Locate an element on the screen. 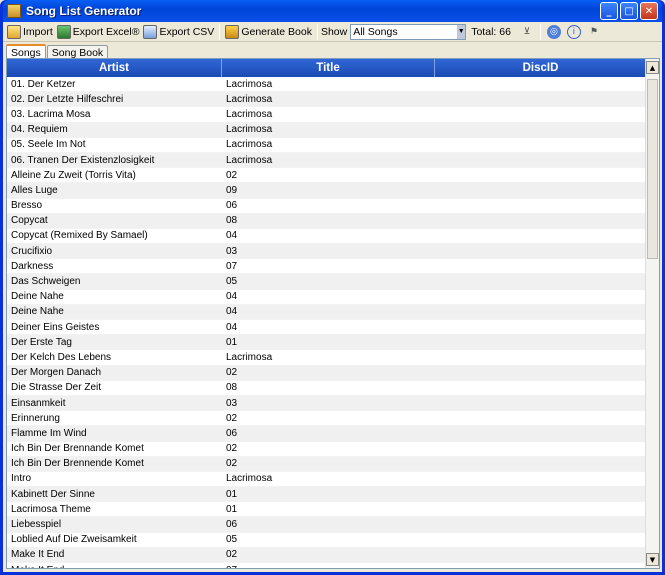  table-row: 05. Seele Im Not Lacrimosa is located at coordinates (327, 145).